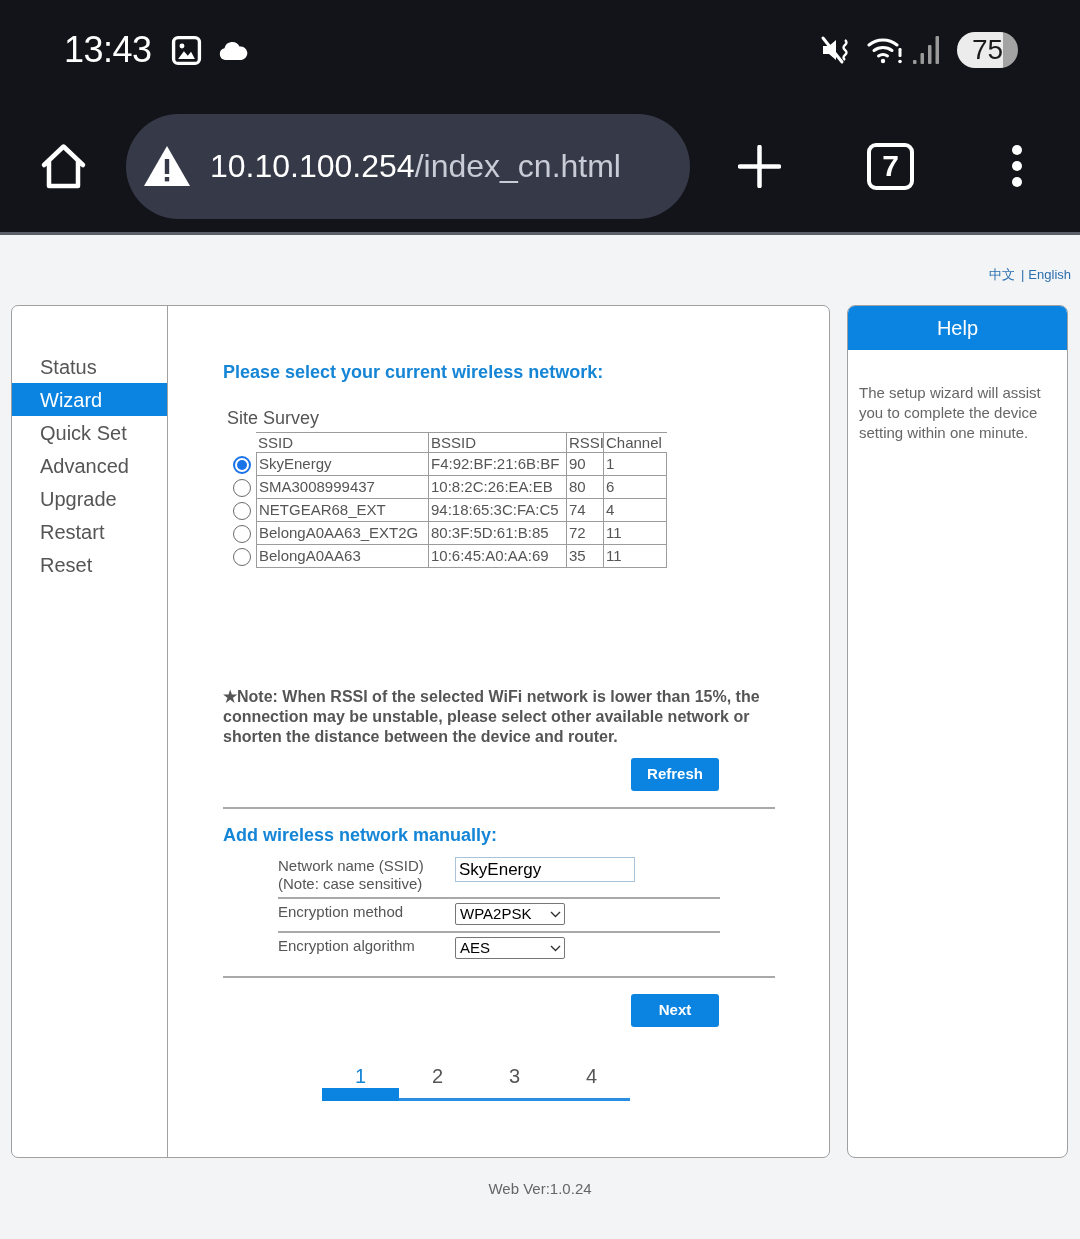 Image resolution: width=1080 pixels, height=1239 pixels. What do you see at coordinates (987, 50) in the screenshot?
I see `battery-indicator: 75` at bounding box center [987, 50].